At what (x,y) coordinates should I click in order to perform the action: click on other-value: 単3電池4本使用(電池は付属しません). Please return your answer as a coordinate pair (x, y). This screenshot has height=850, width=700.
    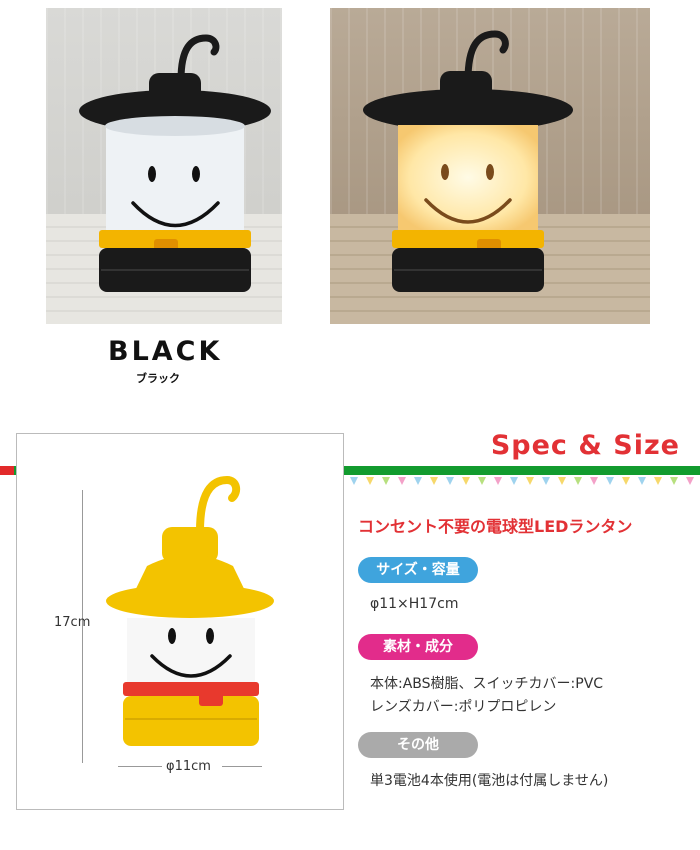
    Looking at the image, I should click on (489, 781).